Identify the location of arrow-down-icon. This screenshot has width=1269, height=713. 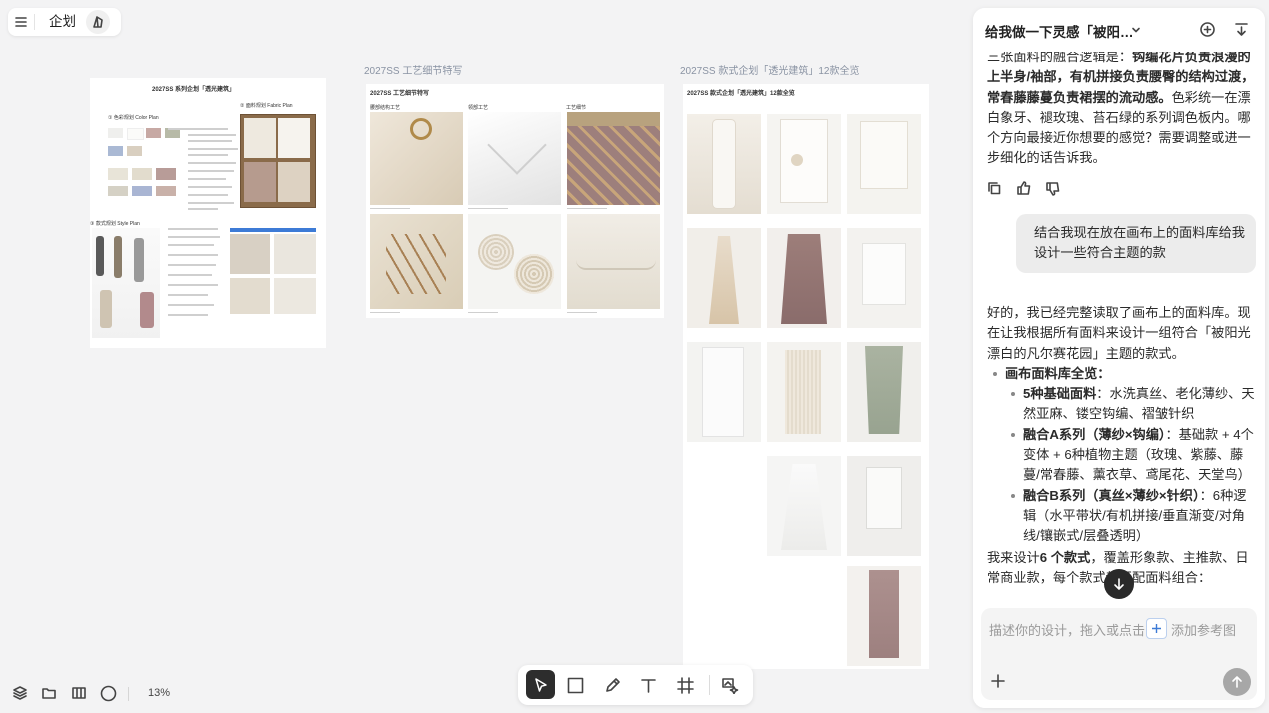
(1119, 584).